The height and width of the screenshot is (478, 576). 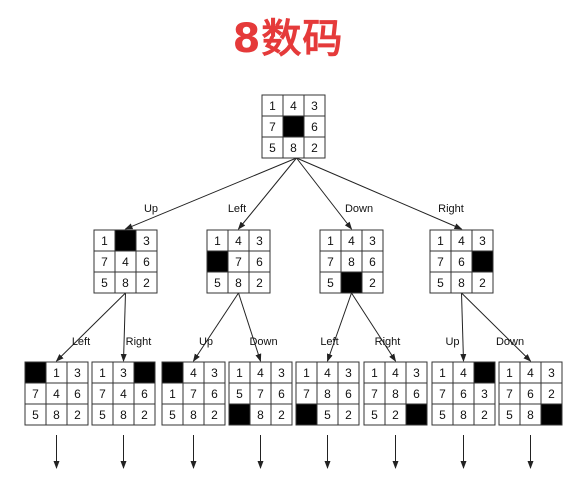 I want to click on board-level1-2: 1 4 37 6 5 8 2, so click(x=238, y=261).